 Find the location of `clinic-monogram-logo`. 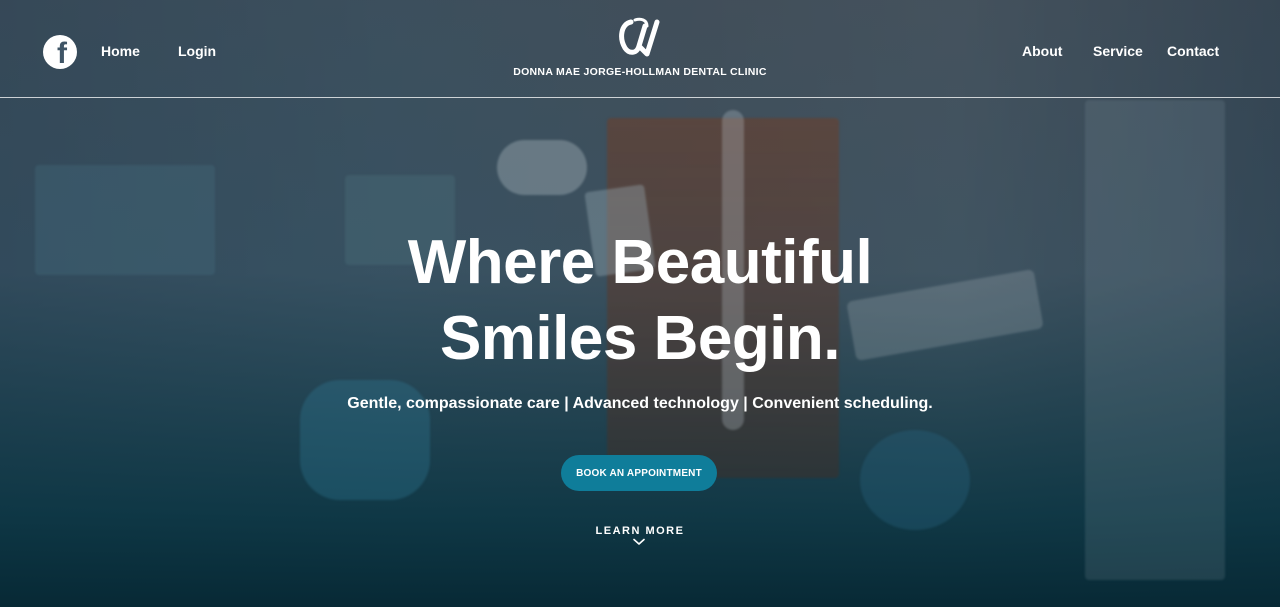

clinic-monogram-logo is located at coordinates (640, 38).